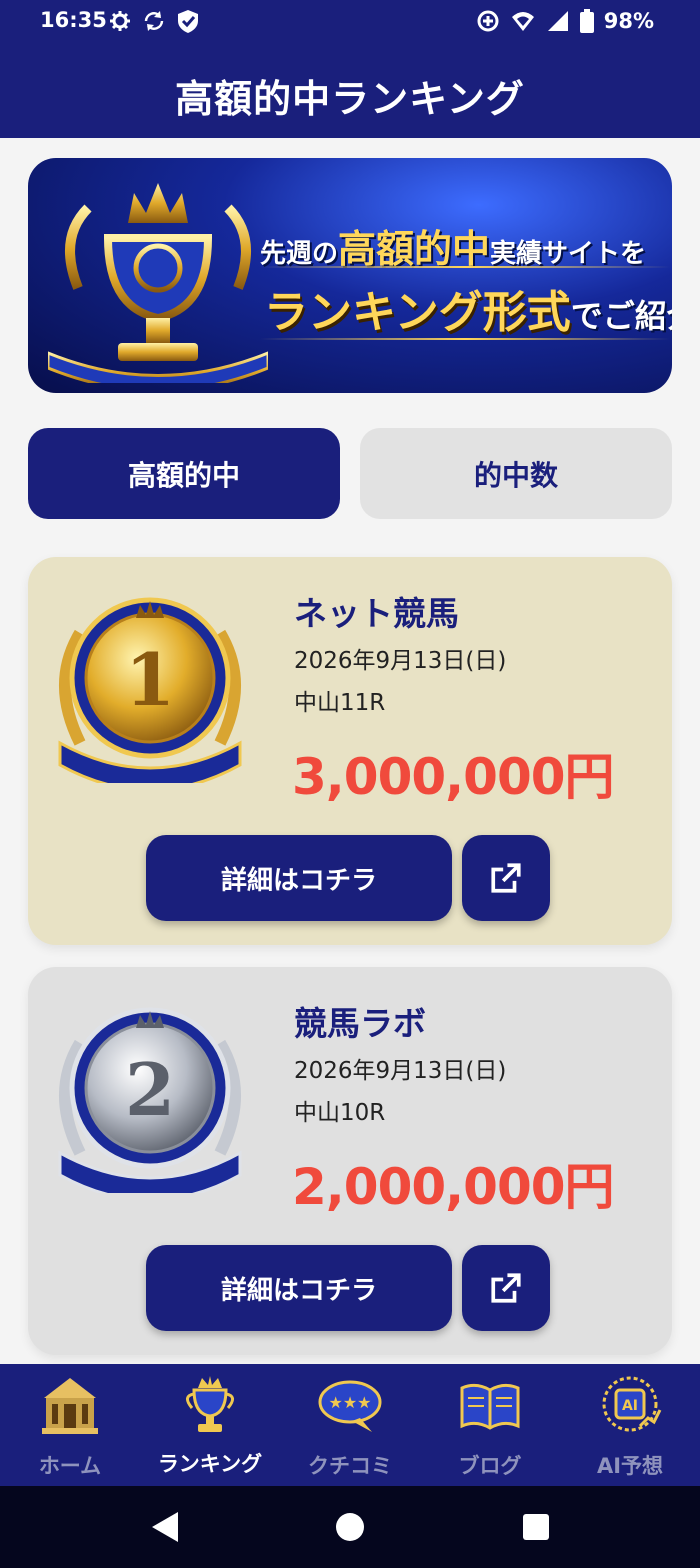  Describe the element at coordinates (453, 1187) in the screenshot. I see `payout-amount: 2,000,000円` at that location.